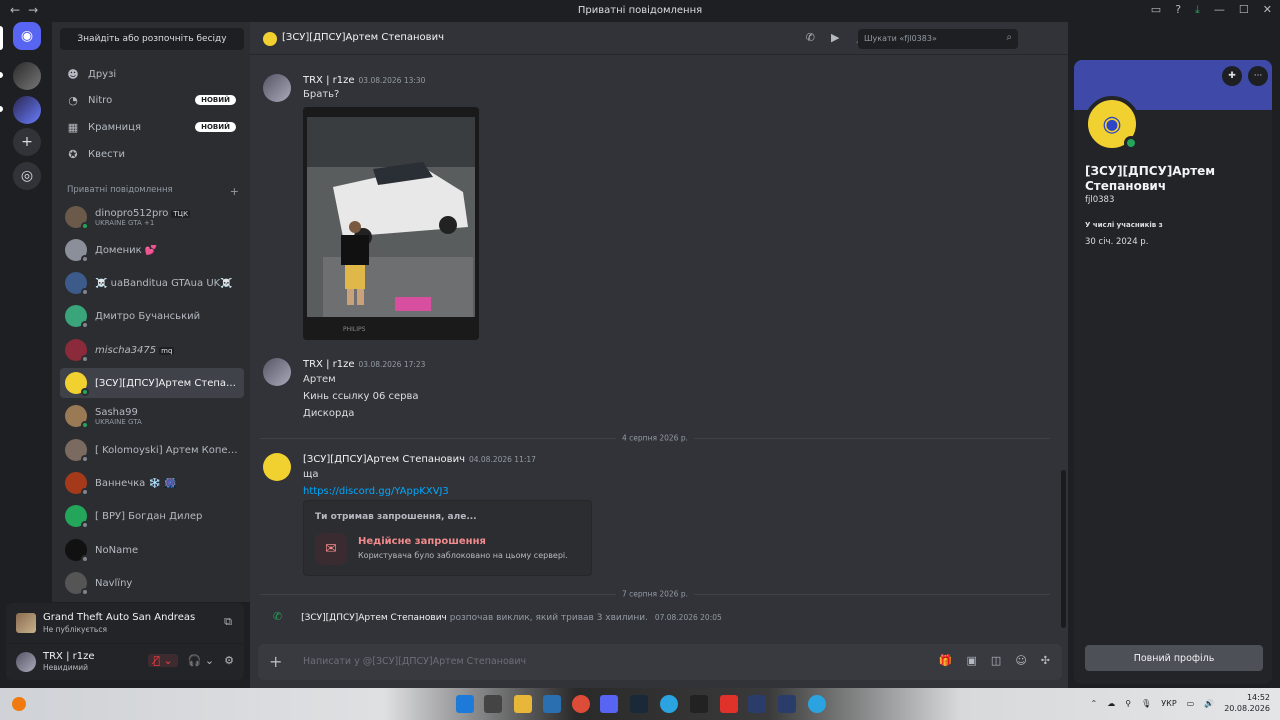 This screenshot has height=720, width=1280. Describe the element at coordinates (835, 37) in the screenshot. I see `video-call-icon: ▶` at that location.